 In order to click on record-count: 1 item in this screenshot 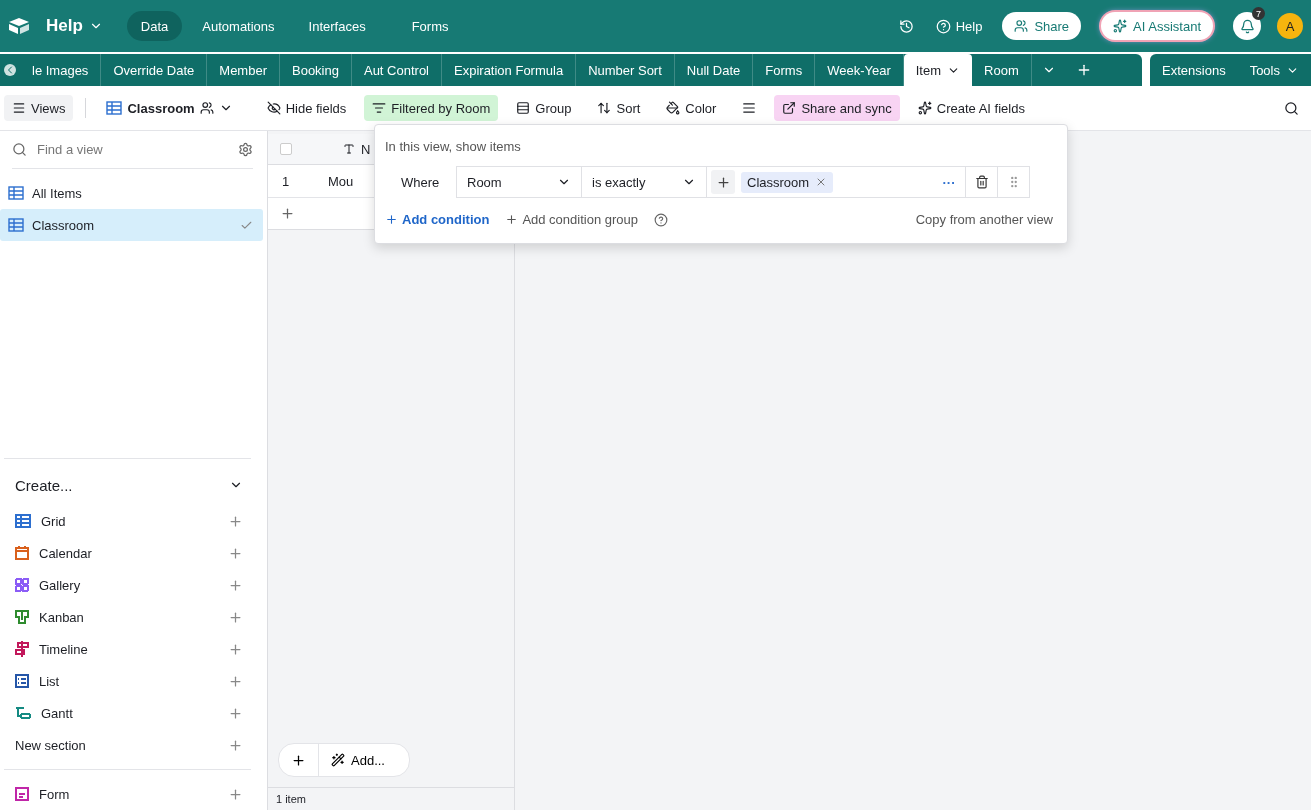, I will do `click(391, 798)`.